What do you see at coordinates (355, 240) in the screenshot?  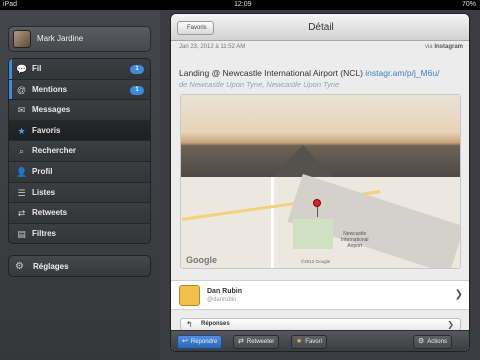 I see `map-airport-label: Newcastle International Airport` at bounding box center [355, 240].